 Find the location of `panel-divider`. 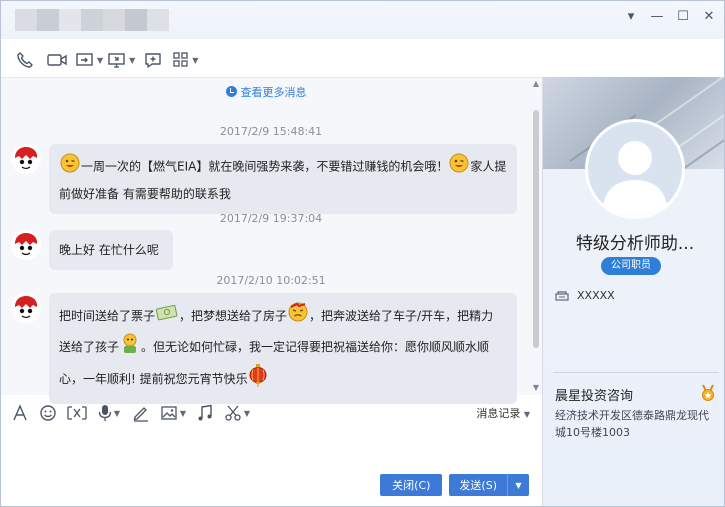

panel-divider is located at coordinates (636, 372).